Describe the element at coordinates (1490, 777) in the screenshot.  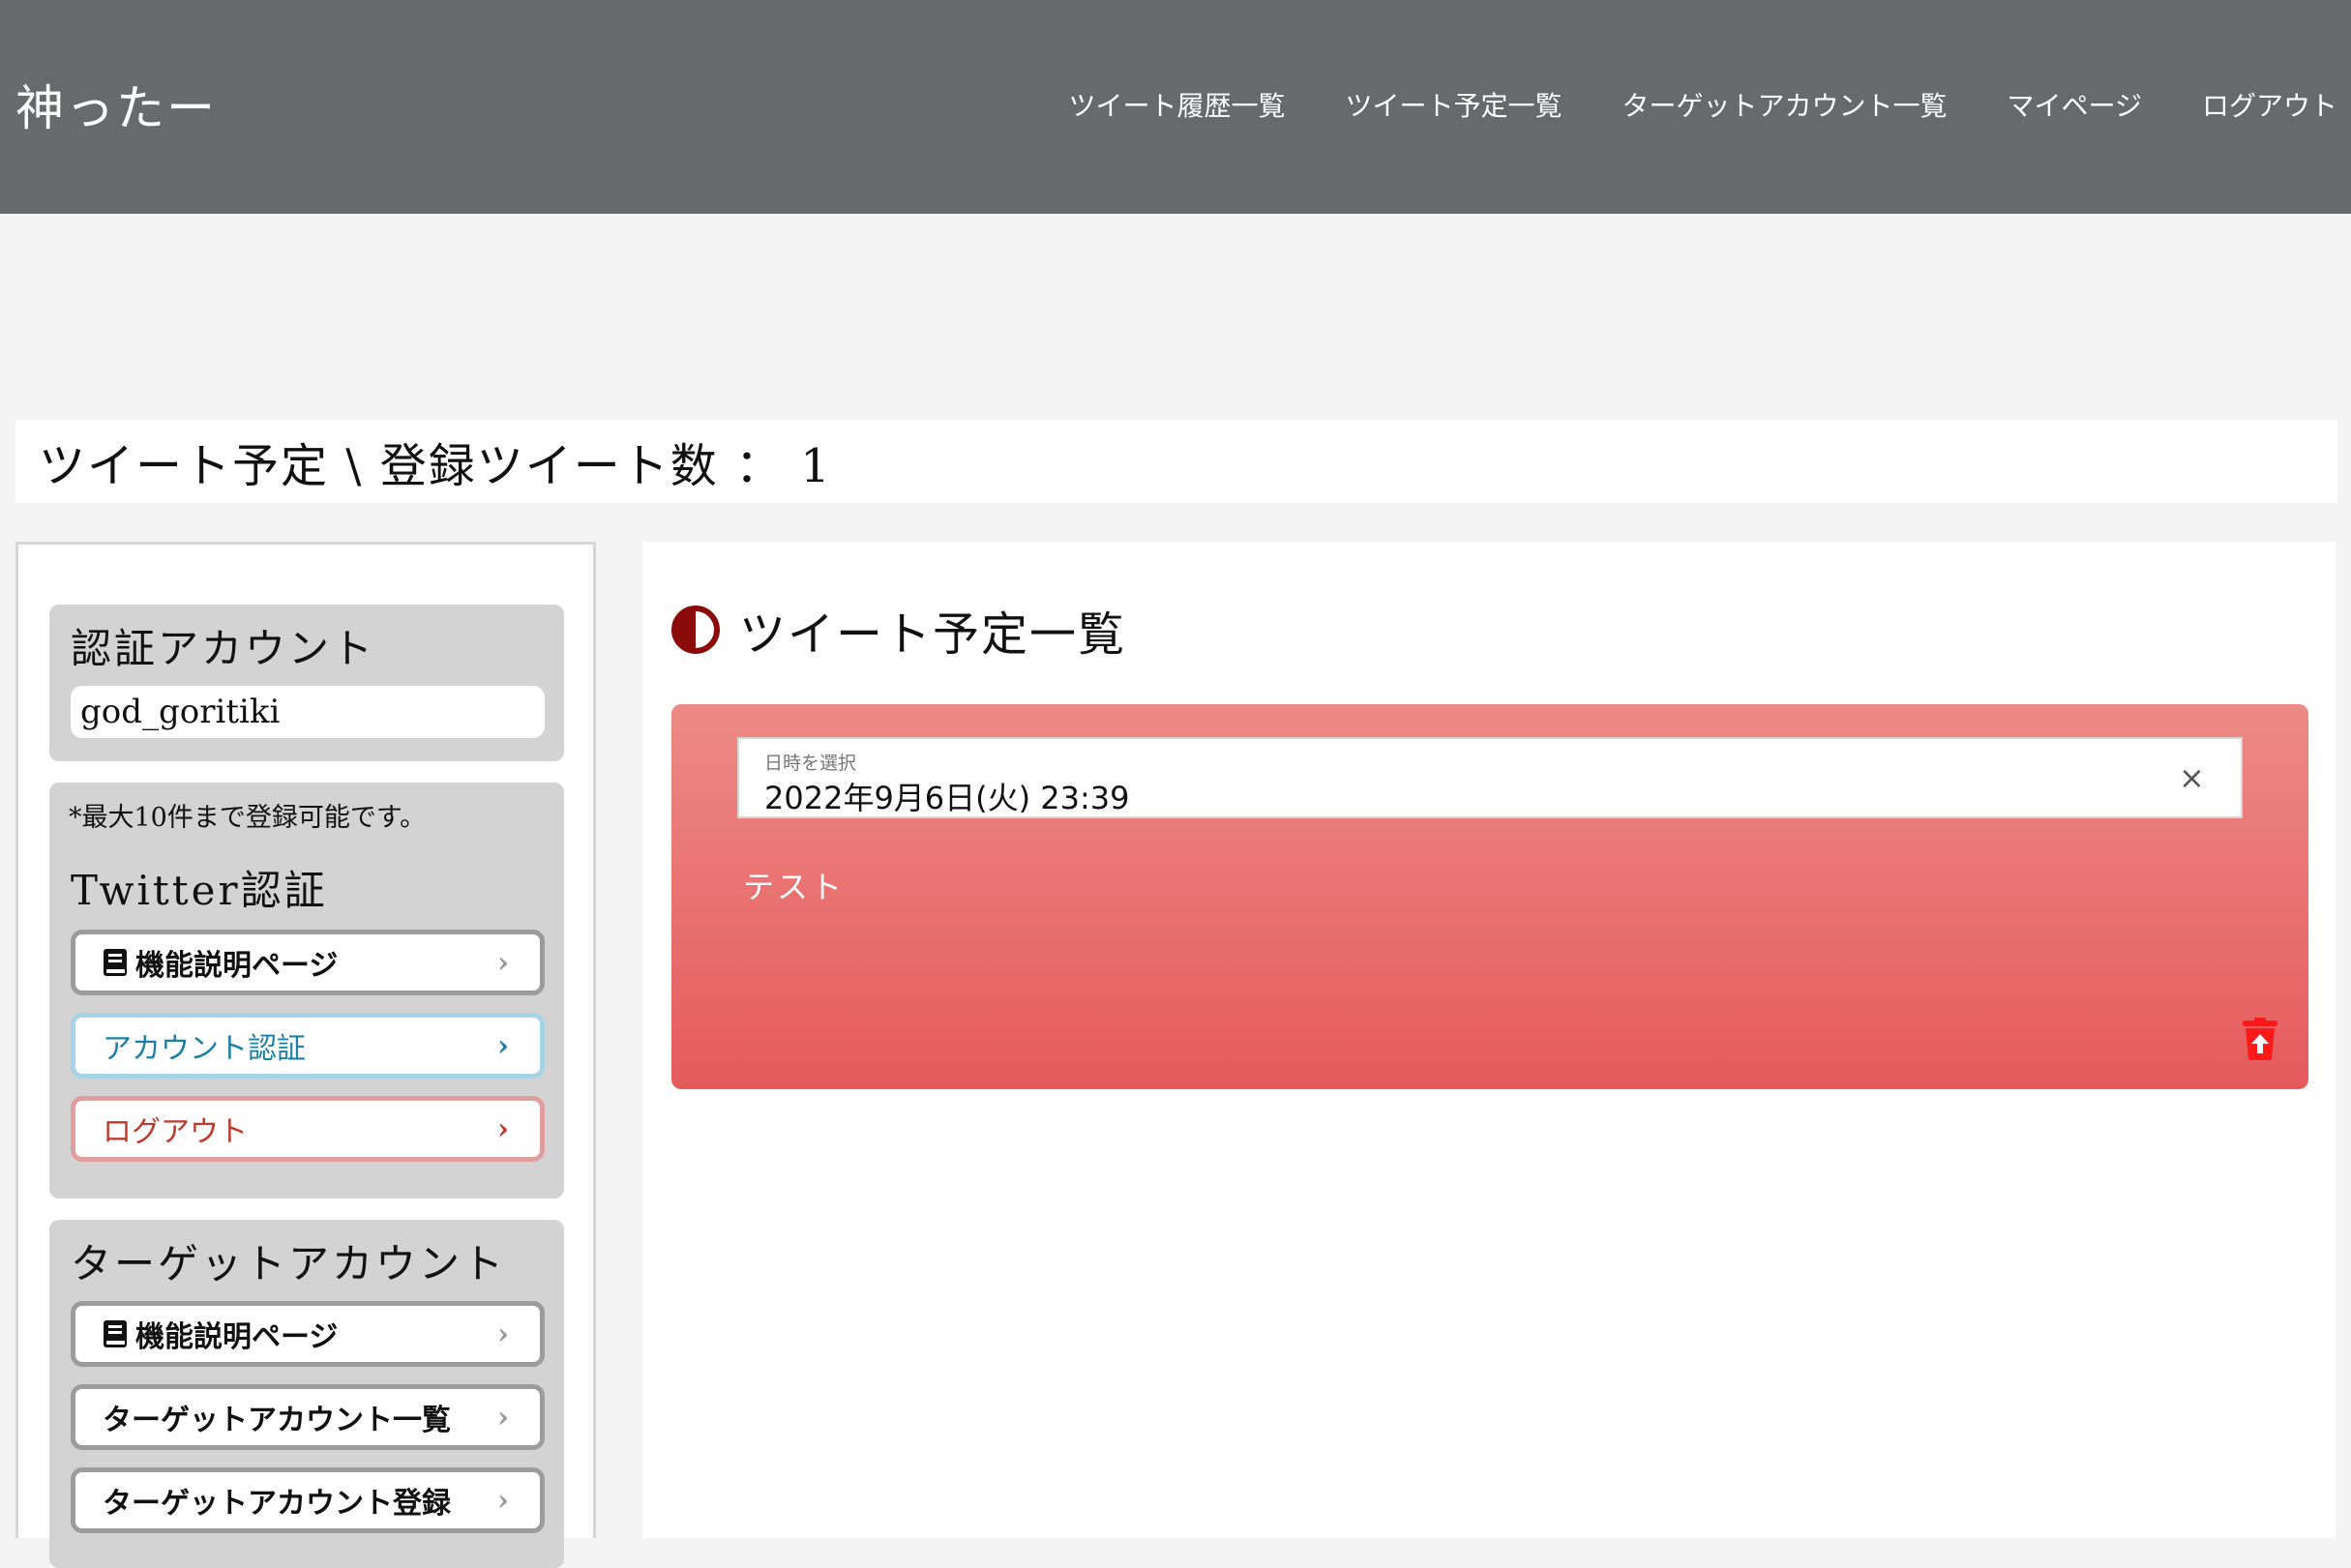
I see `datetime-picker: 日時を選択 2022年9月6日(火) 23:39 ×` at that location.